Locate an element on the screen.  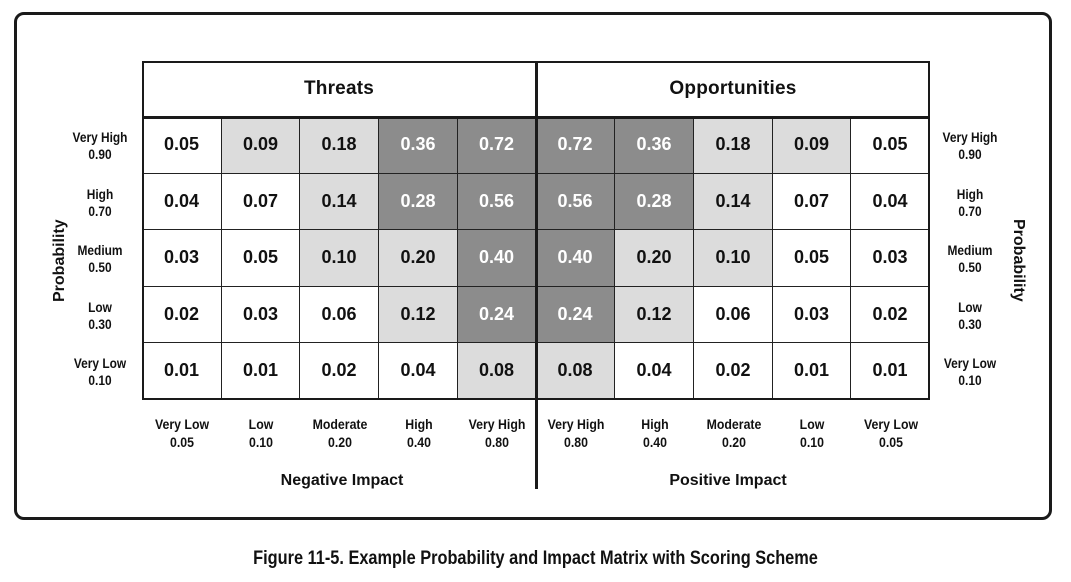
row-label-left: Very Low 0.10 is located at coordinates (100, 372).